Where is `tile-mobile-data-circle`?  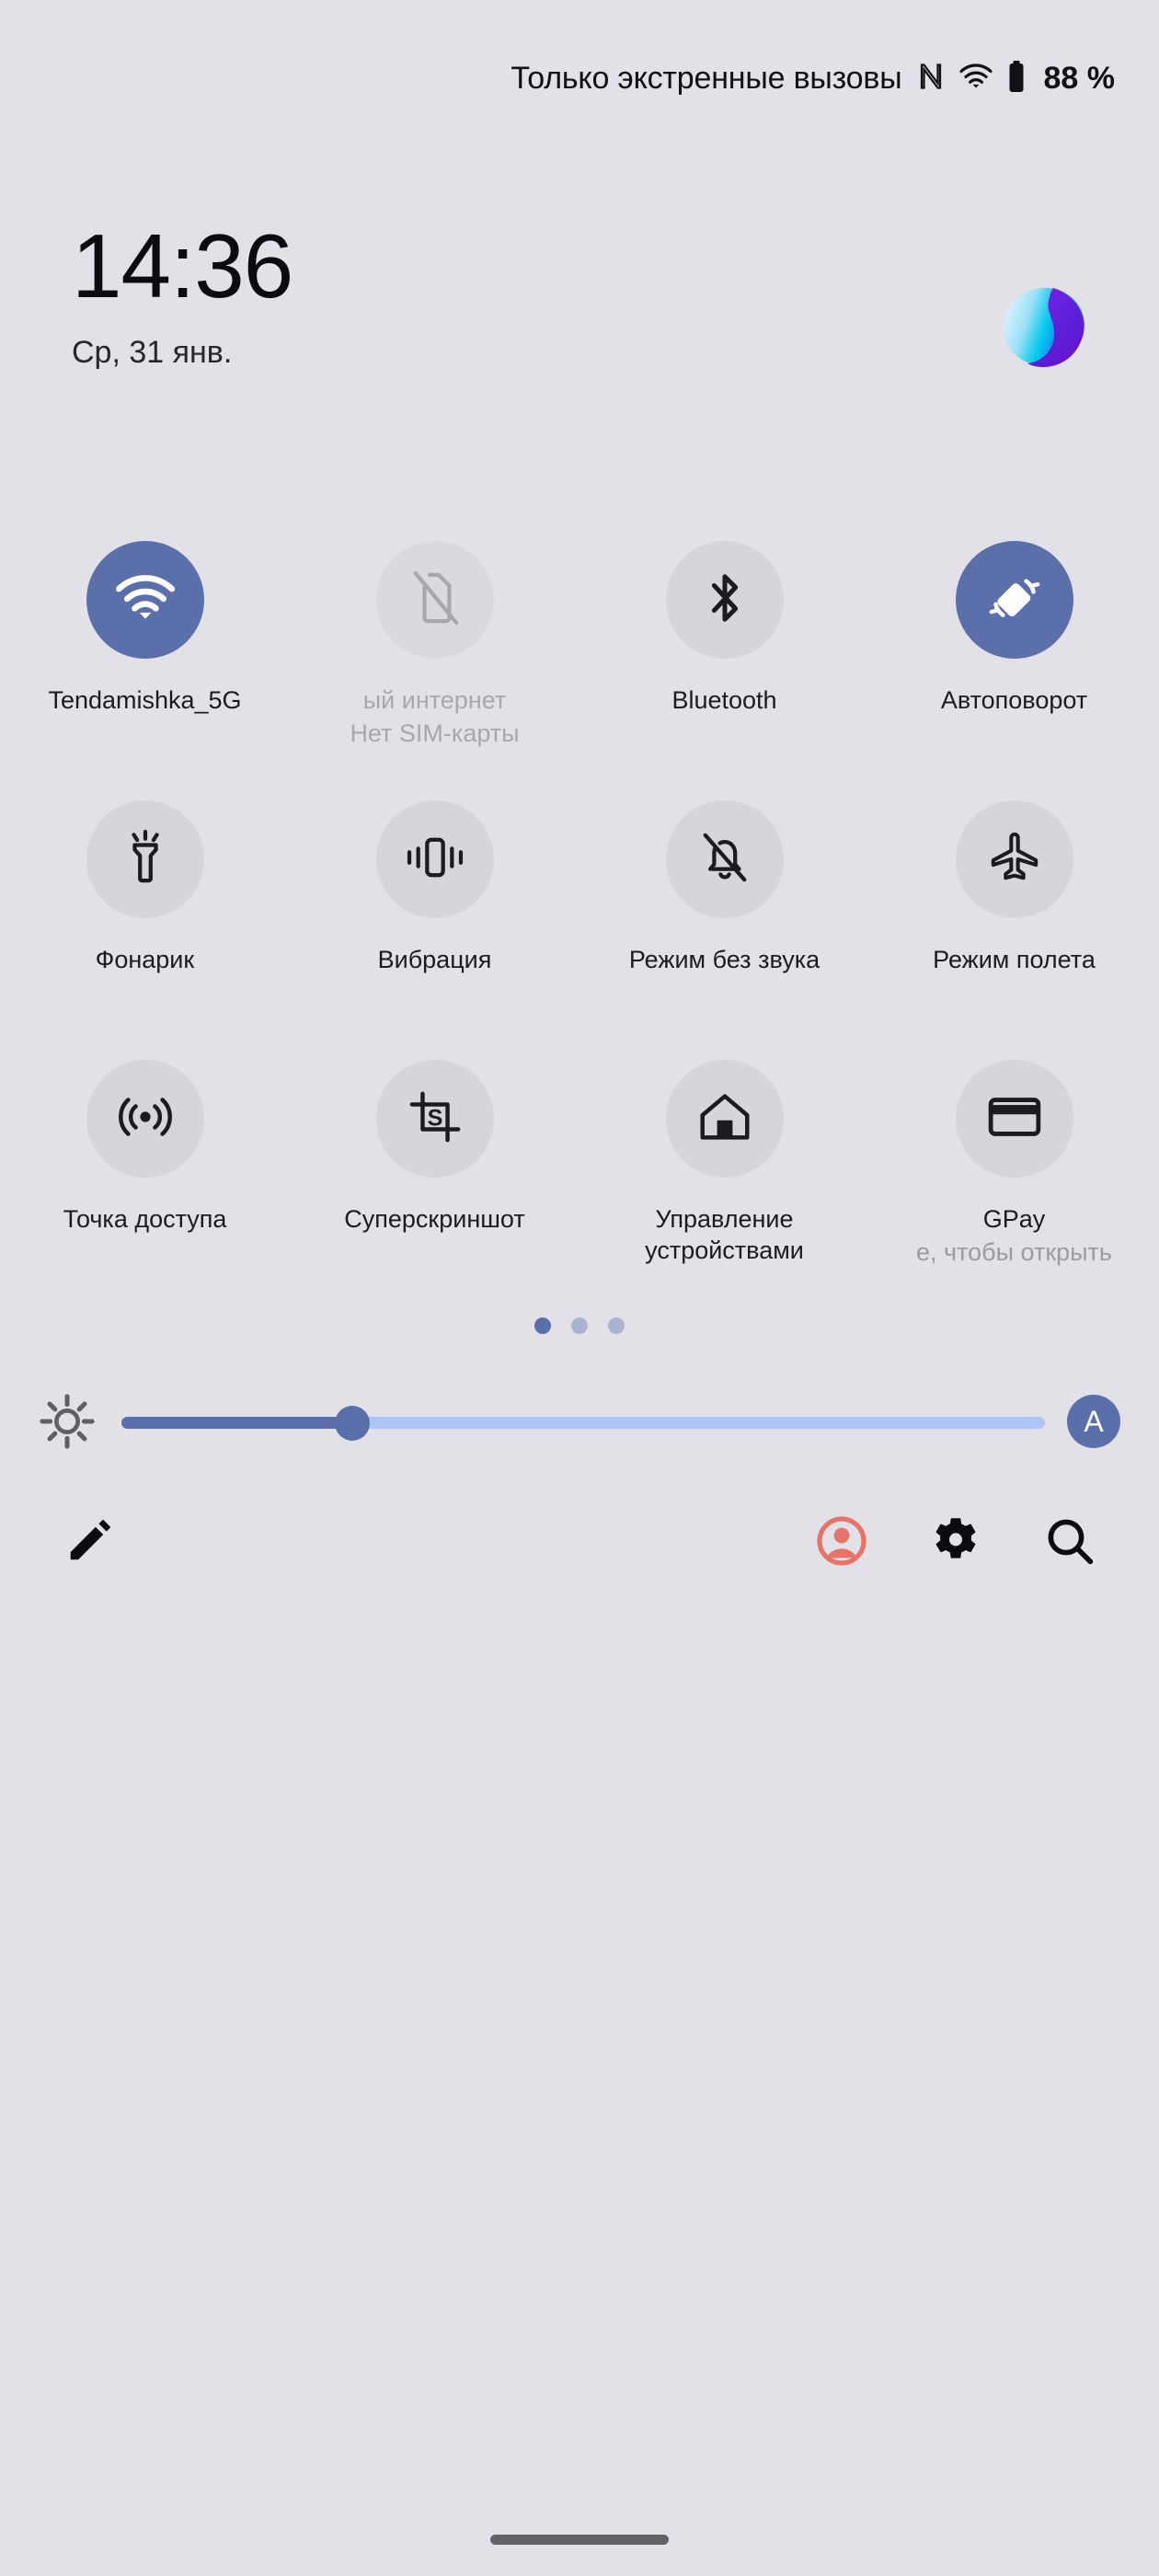 tile-mobile-data-circle is located at coordinates (434, 600).